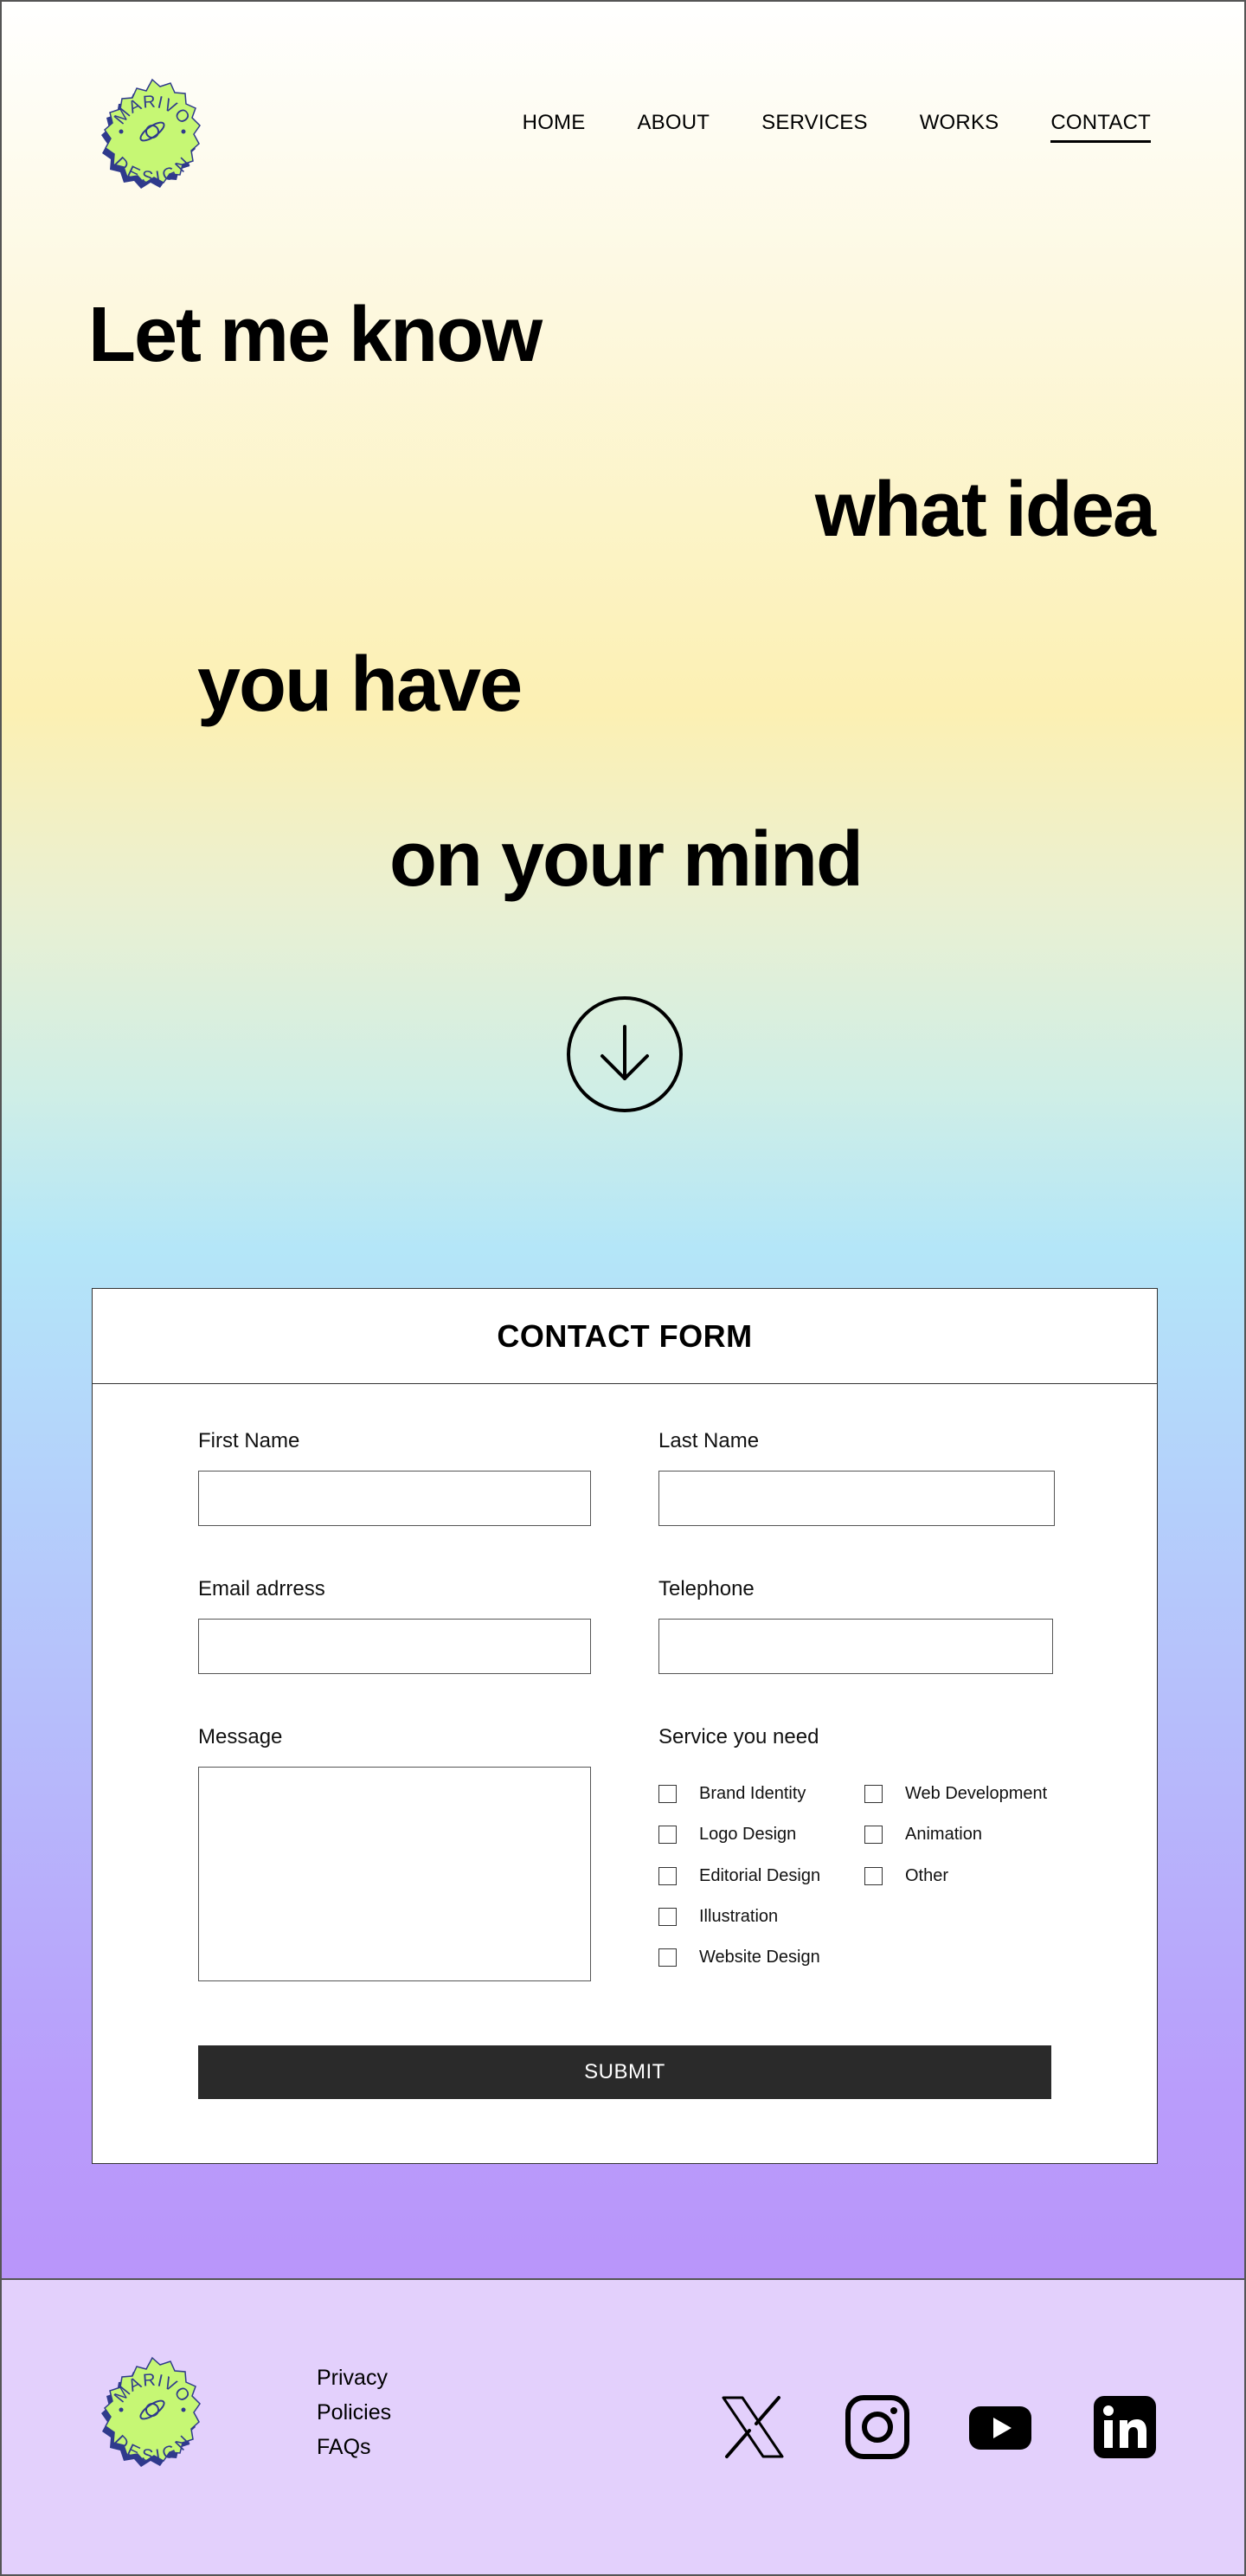  I want to click on service-editorial-design: Editorial Design, so click(739, 1876).